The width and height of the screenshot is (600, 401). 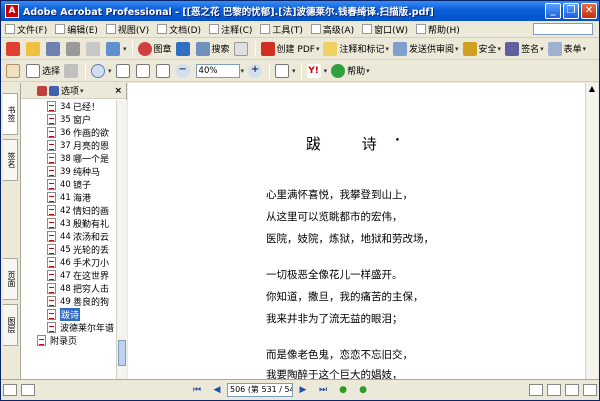 What do you see at coordinates (217, 390) in the screenshot?
I see `prev-page-button: ◀` at bounding box center [217, 390].